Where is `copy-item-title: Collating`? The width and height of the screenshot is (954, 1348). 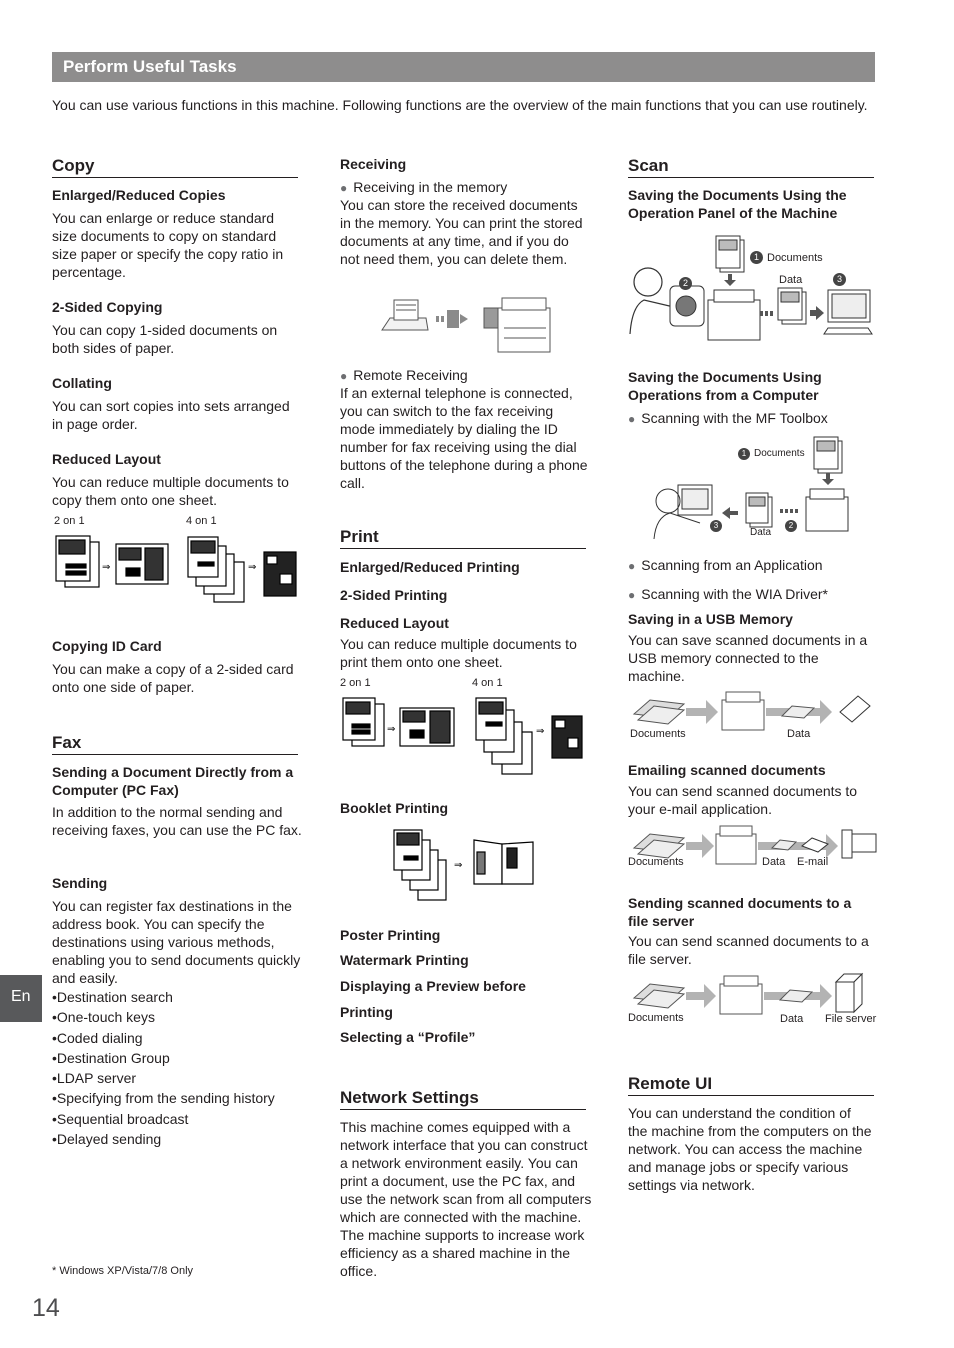
copy-item-title: Collating is located at coordinates (82, 383).